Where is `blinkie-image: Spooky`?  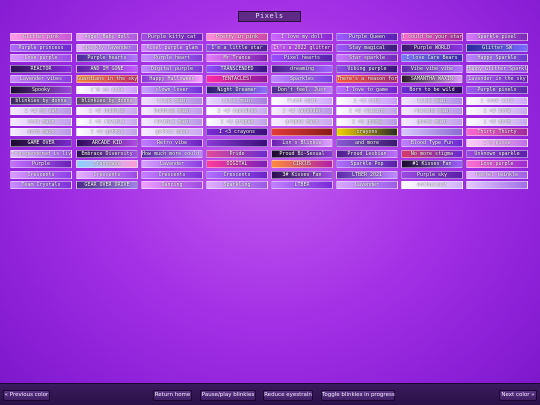 blinkie-image: Spooky is located at coordinates (41, 90).